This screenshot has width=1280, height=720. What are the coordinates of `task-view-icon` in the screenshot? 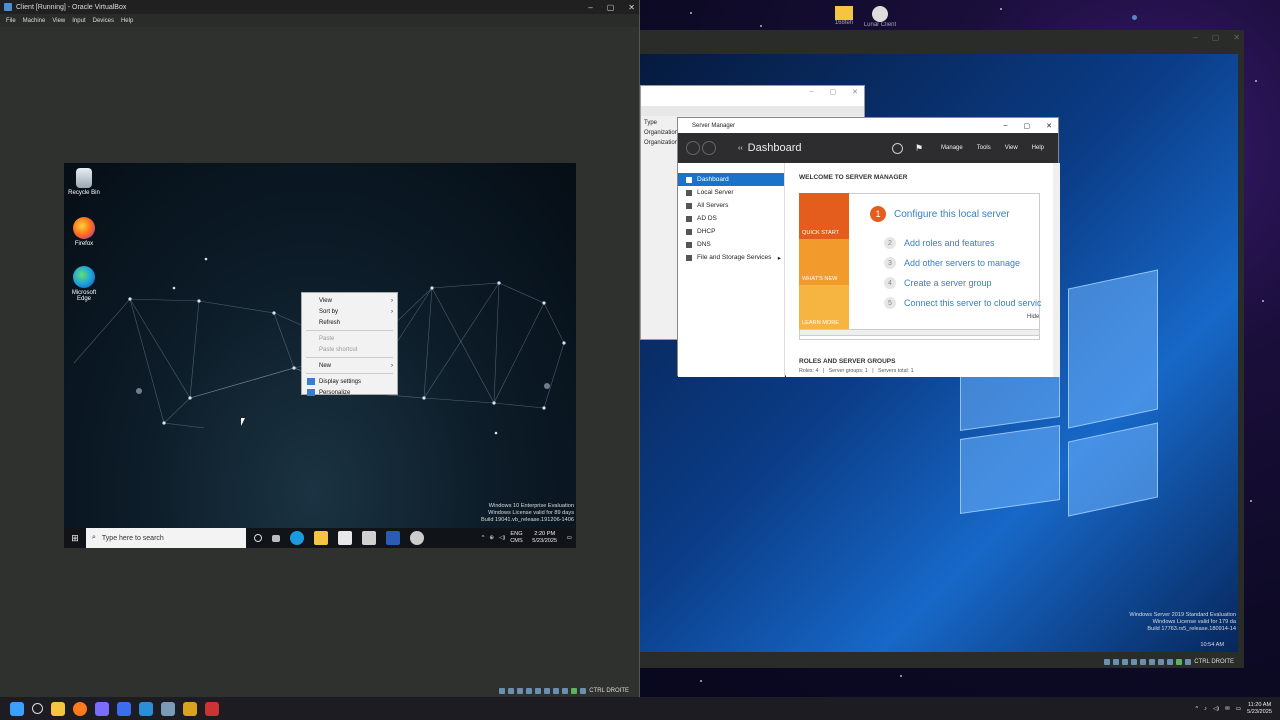 It's located at (276, 538).